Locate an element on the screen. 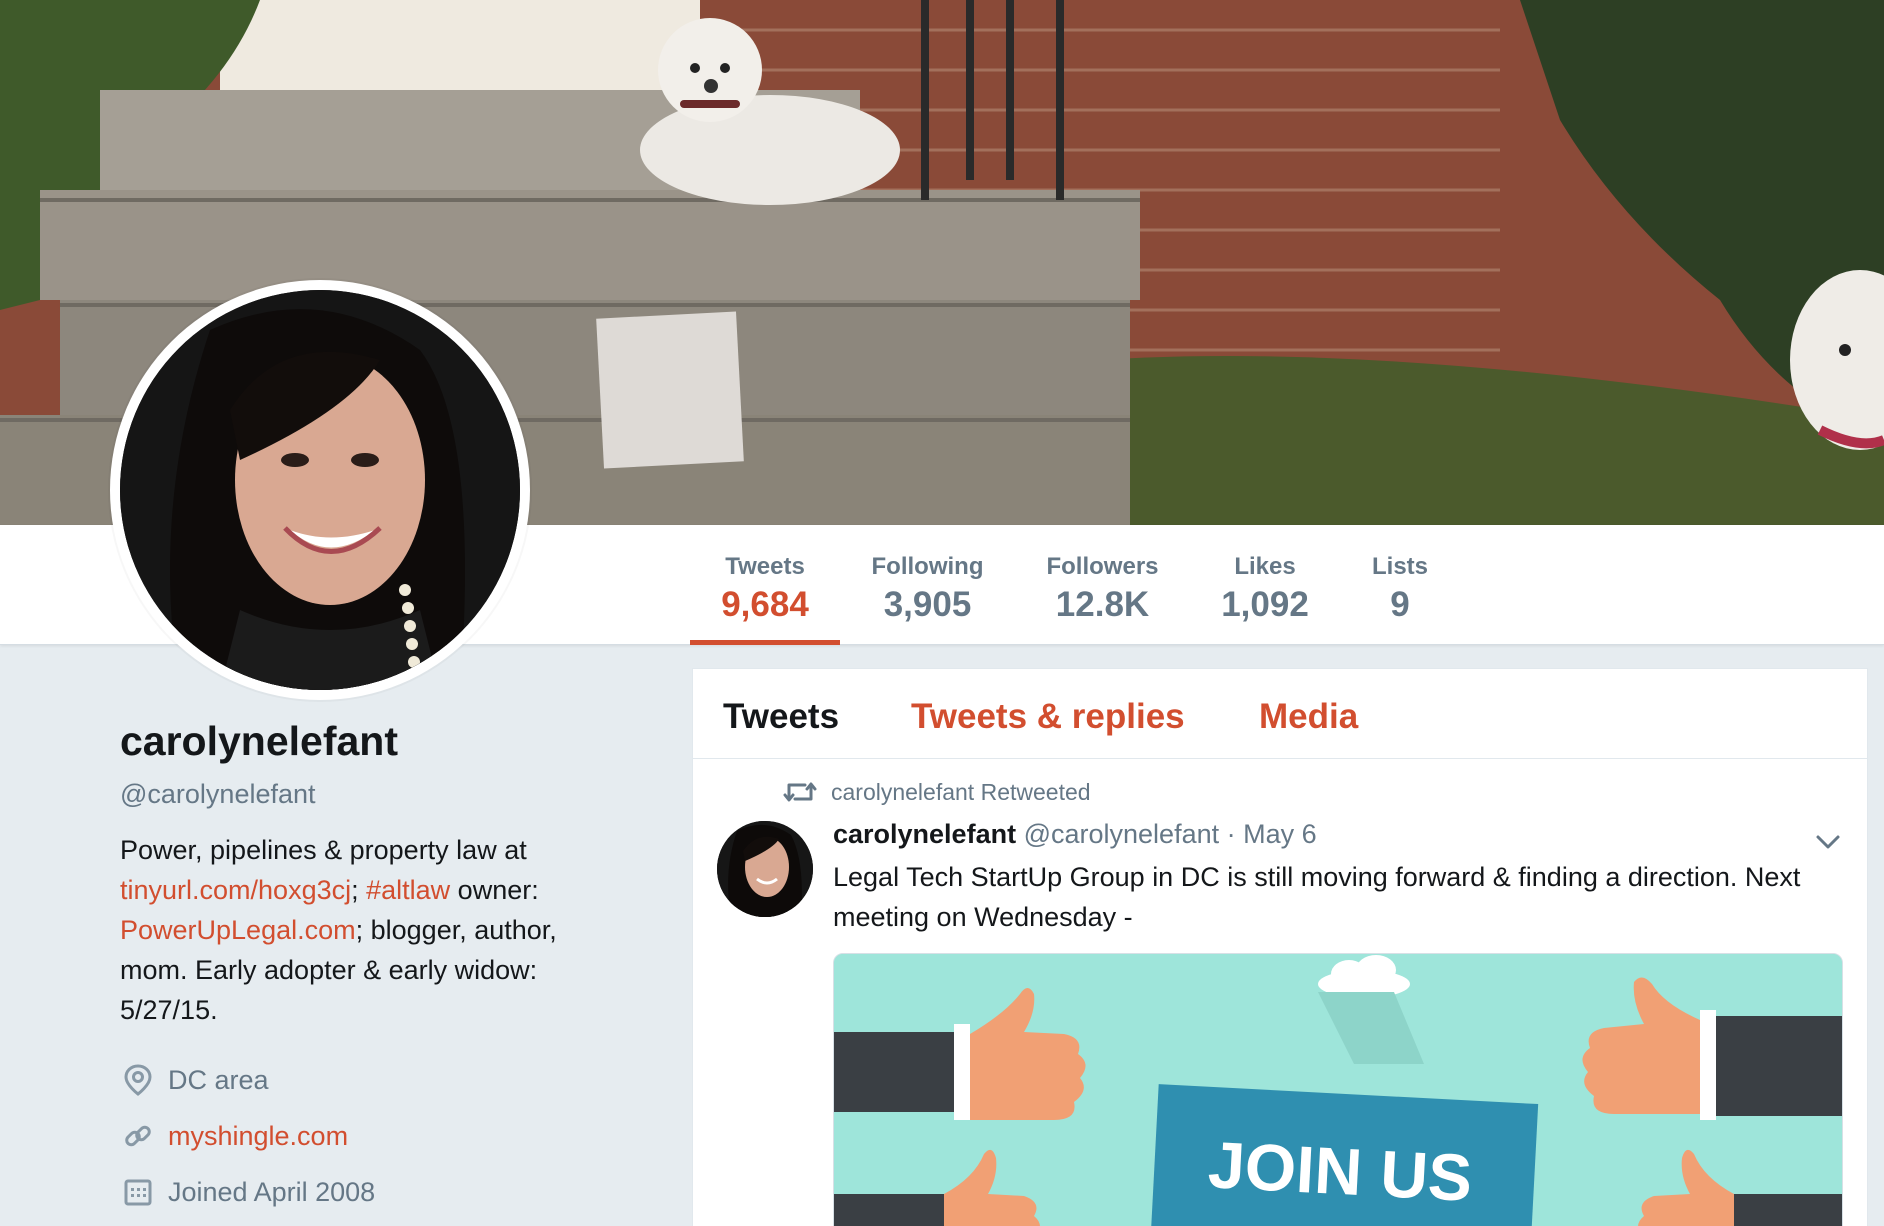  bio-text-3: owner: is located at coordinates (494, 890).